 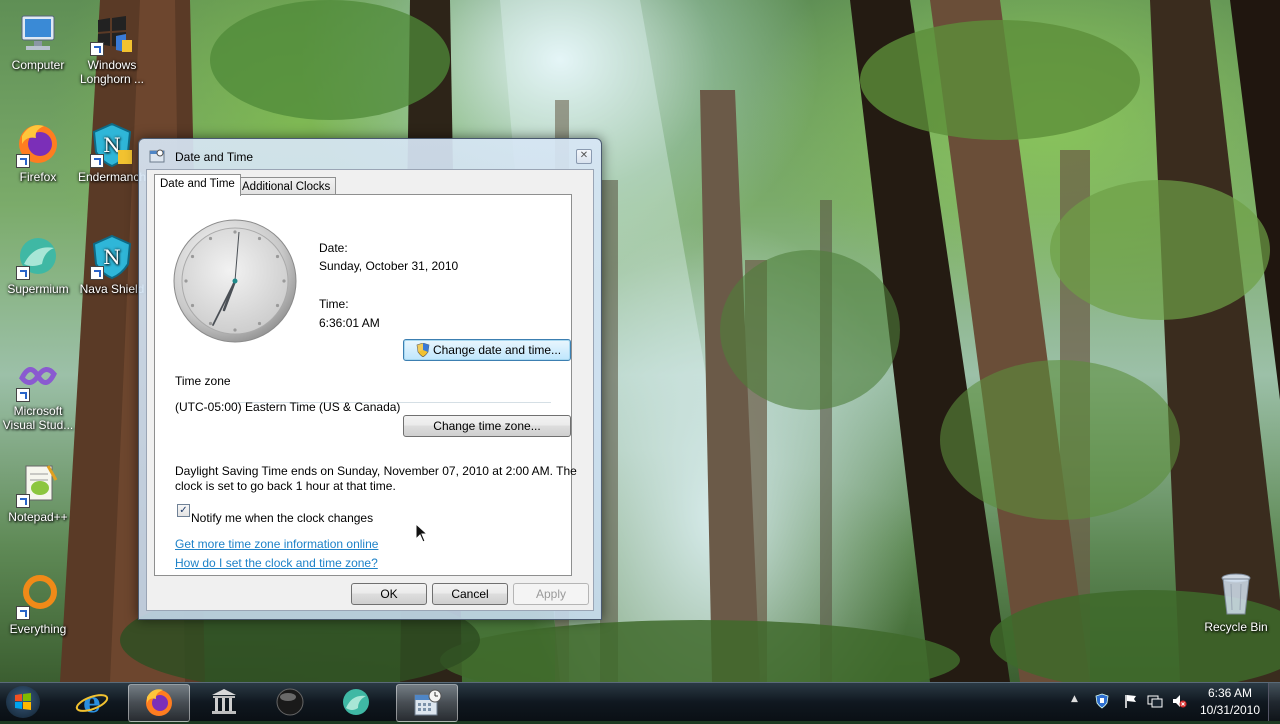 What do you see at coordinates (38, 289) in the screenshot?
I see `desktop-icon-label: Supermium` at bounding box center [38, 289].